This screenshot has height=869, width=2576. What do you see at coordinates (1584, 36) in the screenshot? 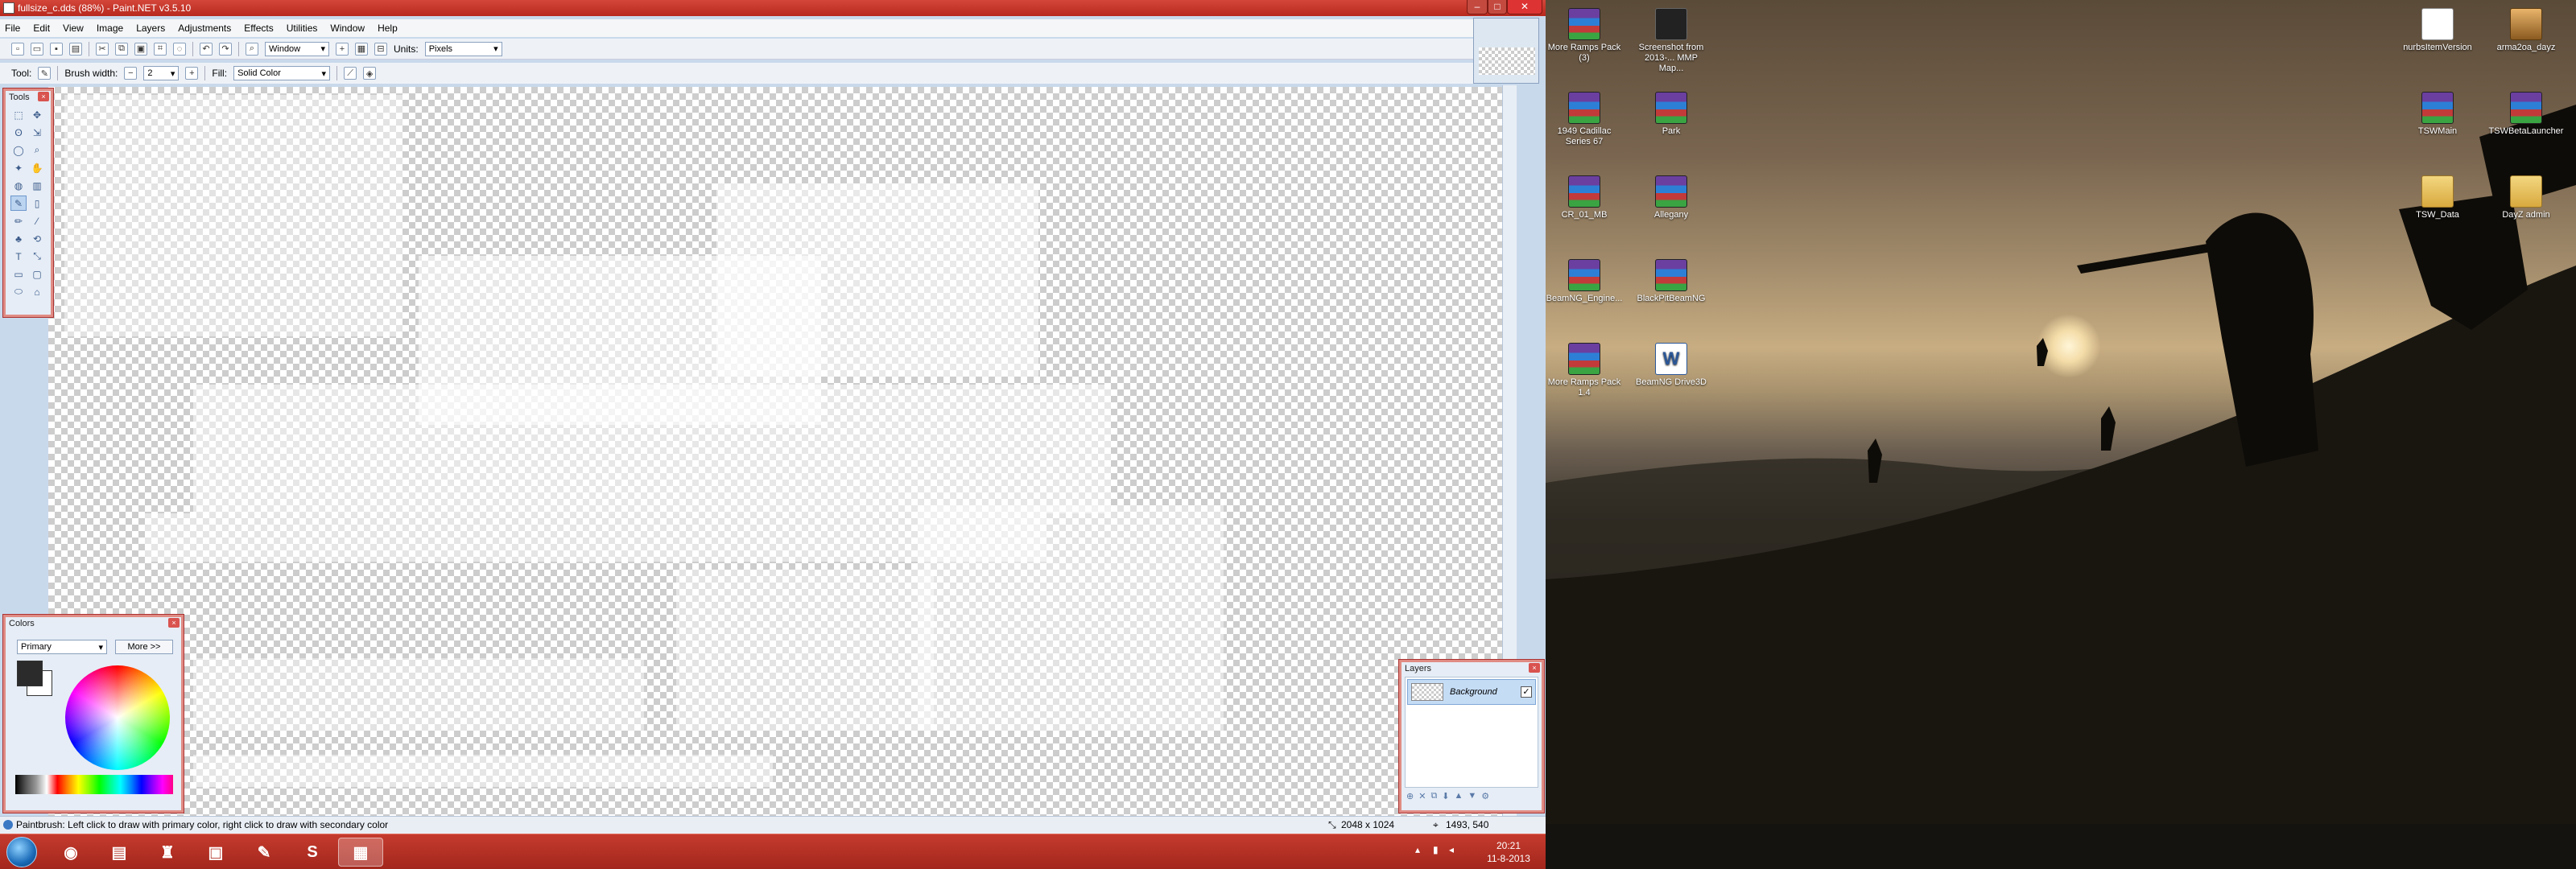
I see `desktop-icon: More Ramps Pack (3)` at bounding box center [1584, 36].